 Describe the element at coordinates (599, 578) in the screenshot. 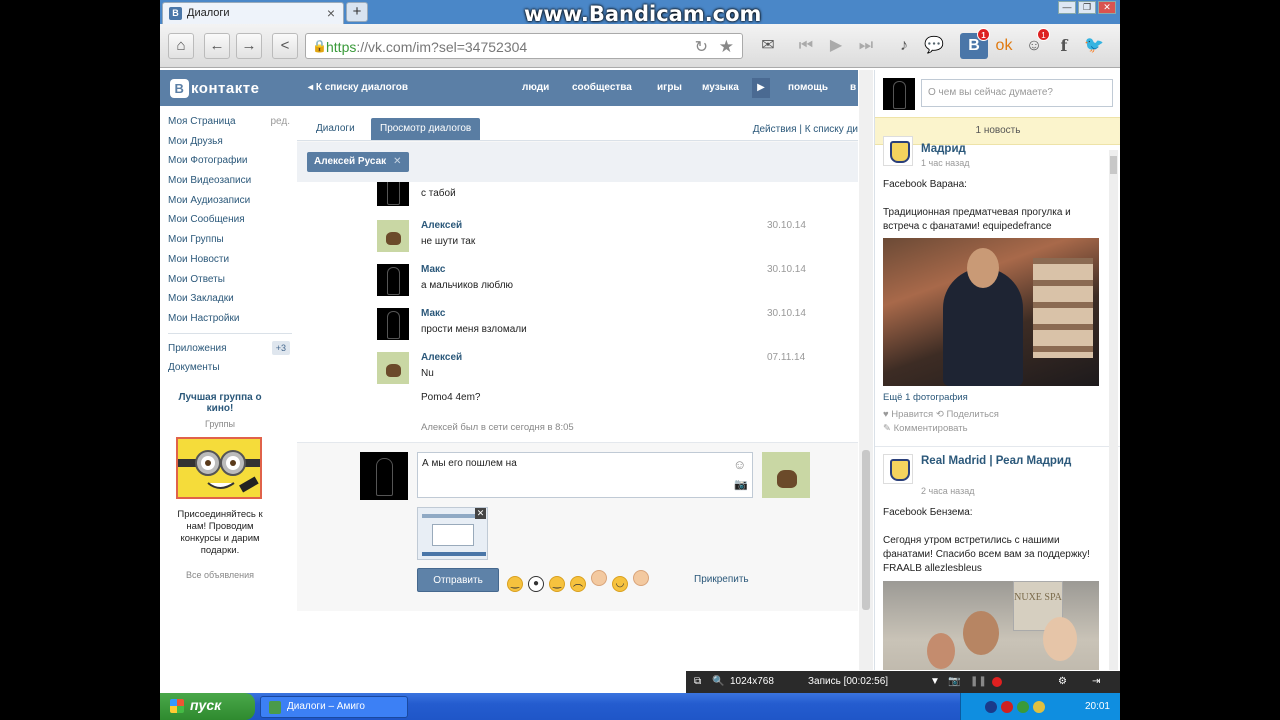

I see `fist-emoji-icon` at that location.